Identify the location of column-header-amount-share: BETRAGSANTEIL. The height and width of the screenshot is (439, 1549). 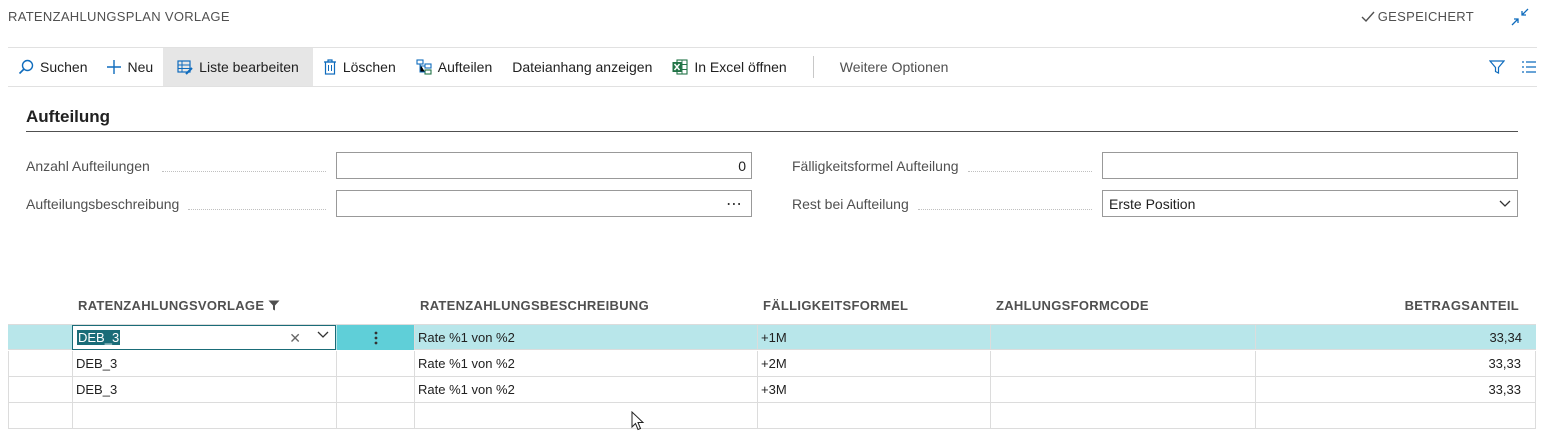
(1462, 305).